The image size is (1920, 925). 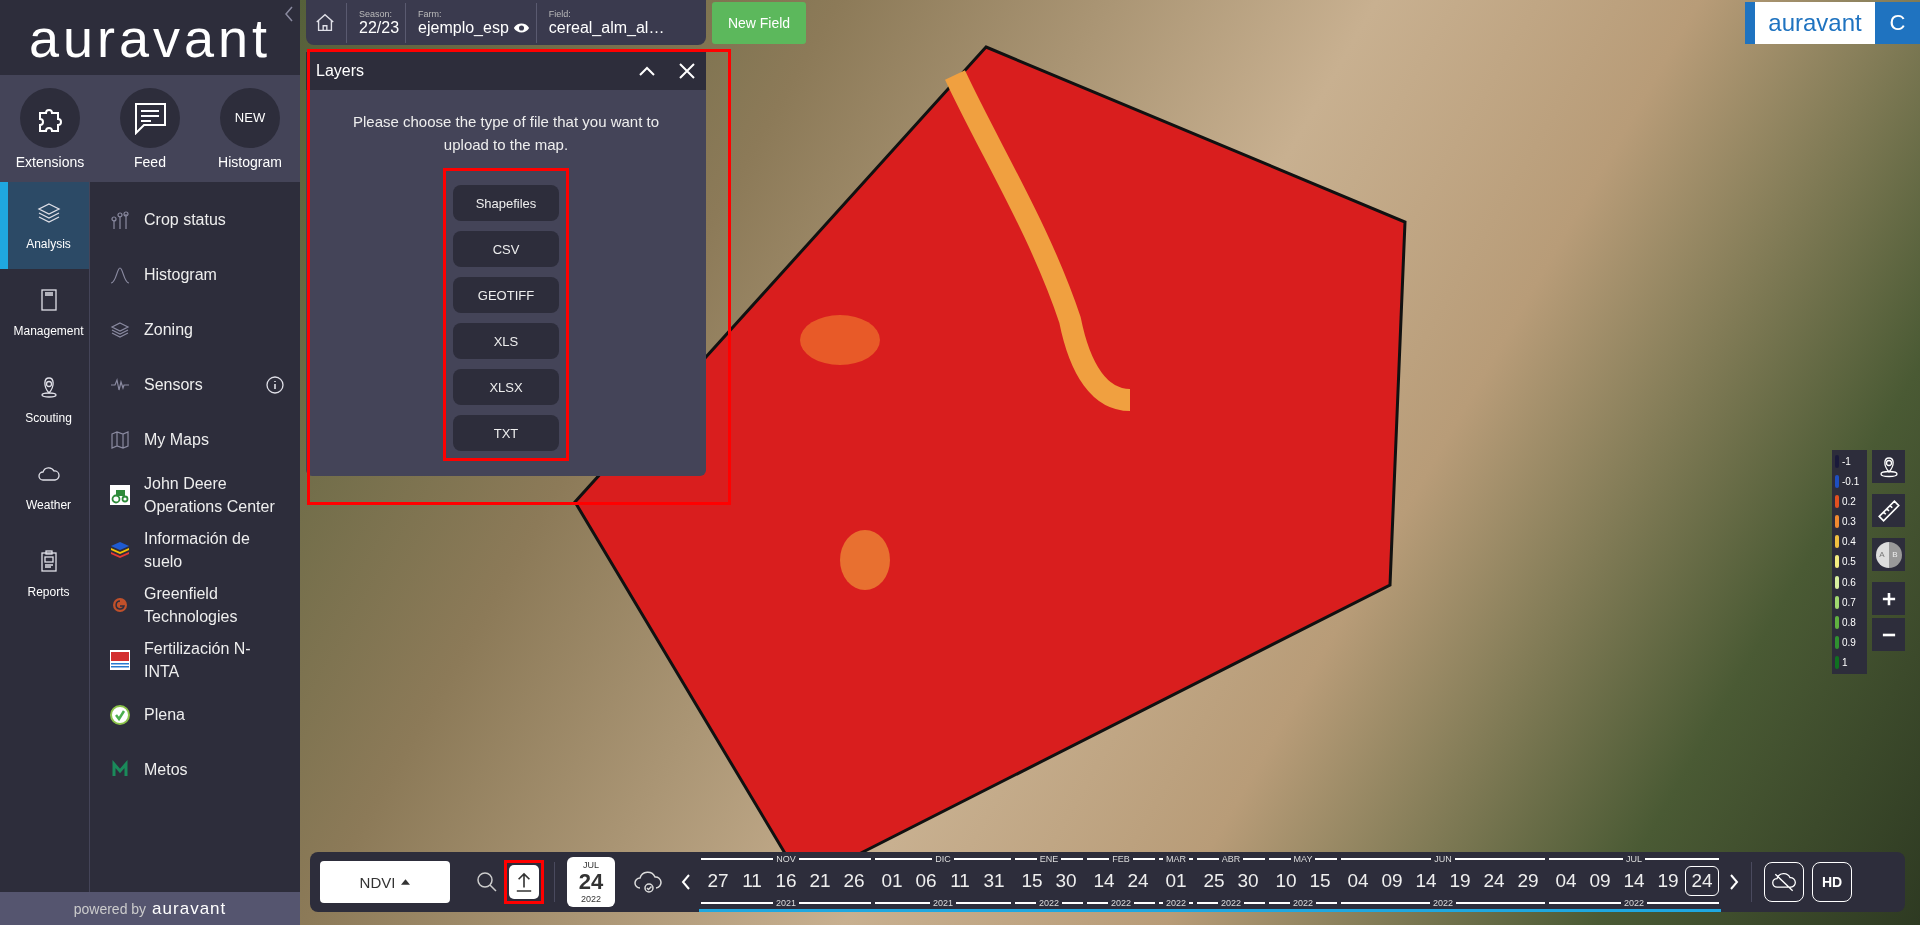 I want to click on check-leaf-logo-icon, so click(x=120, y=714).